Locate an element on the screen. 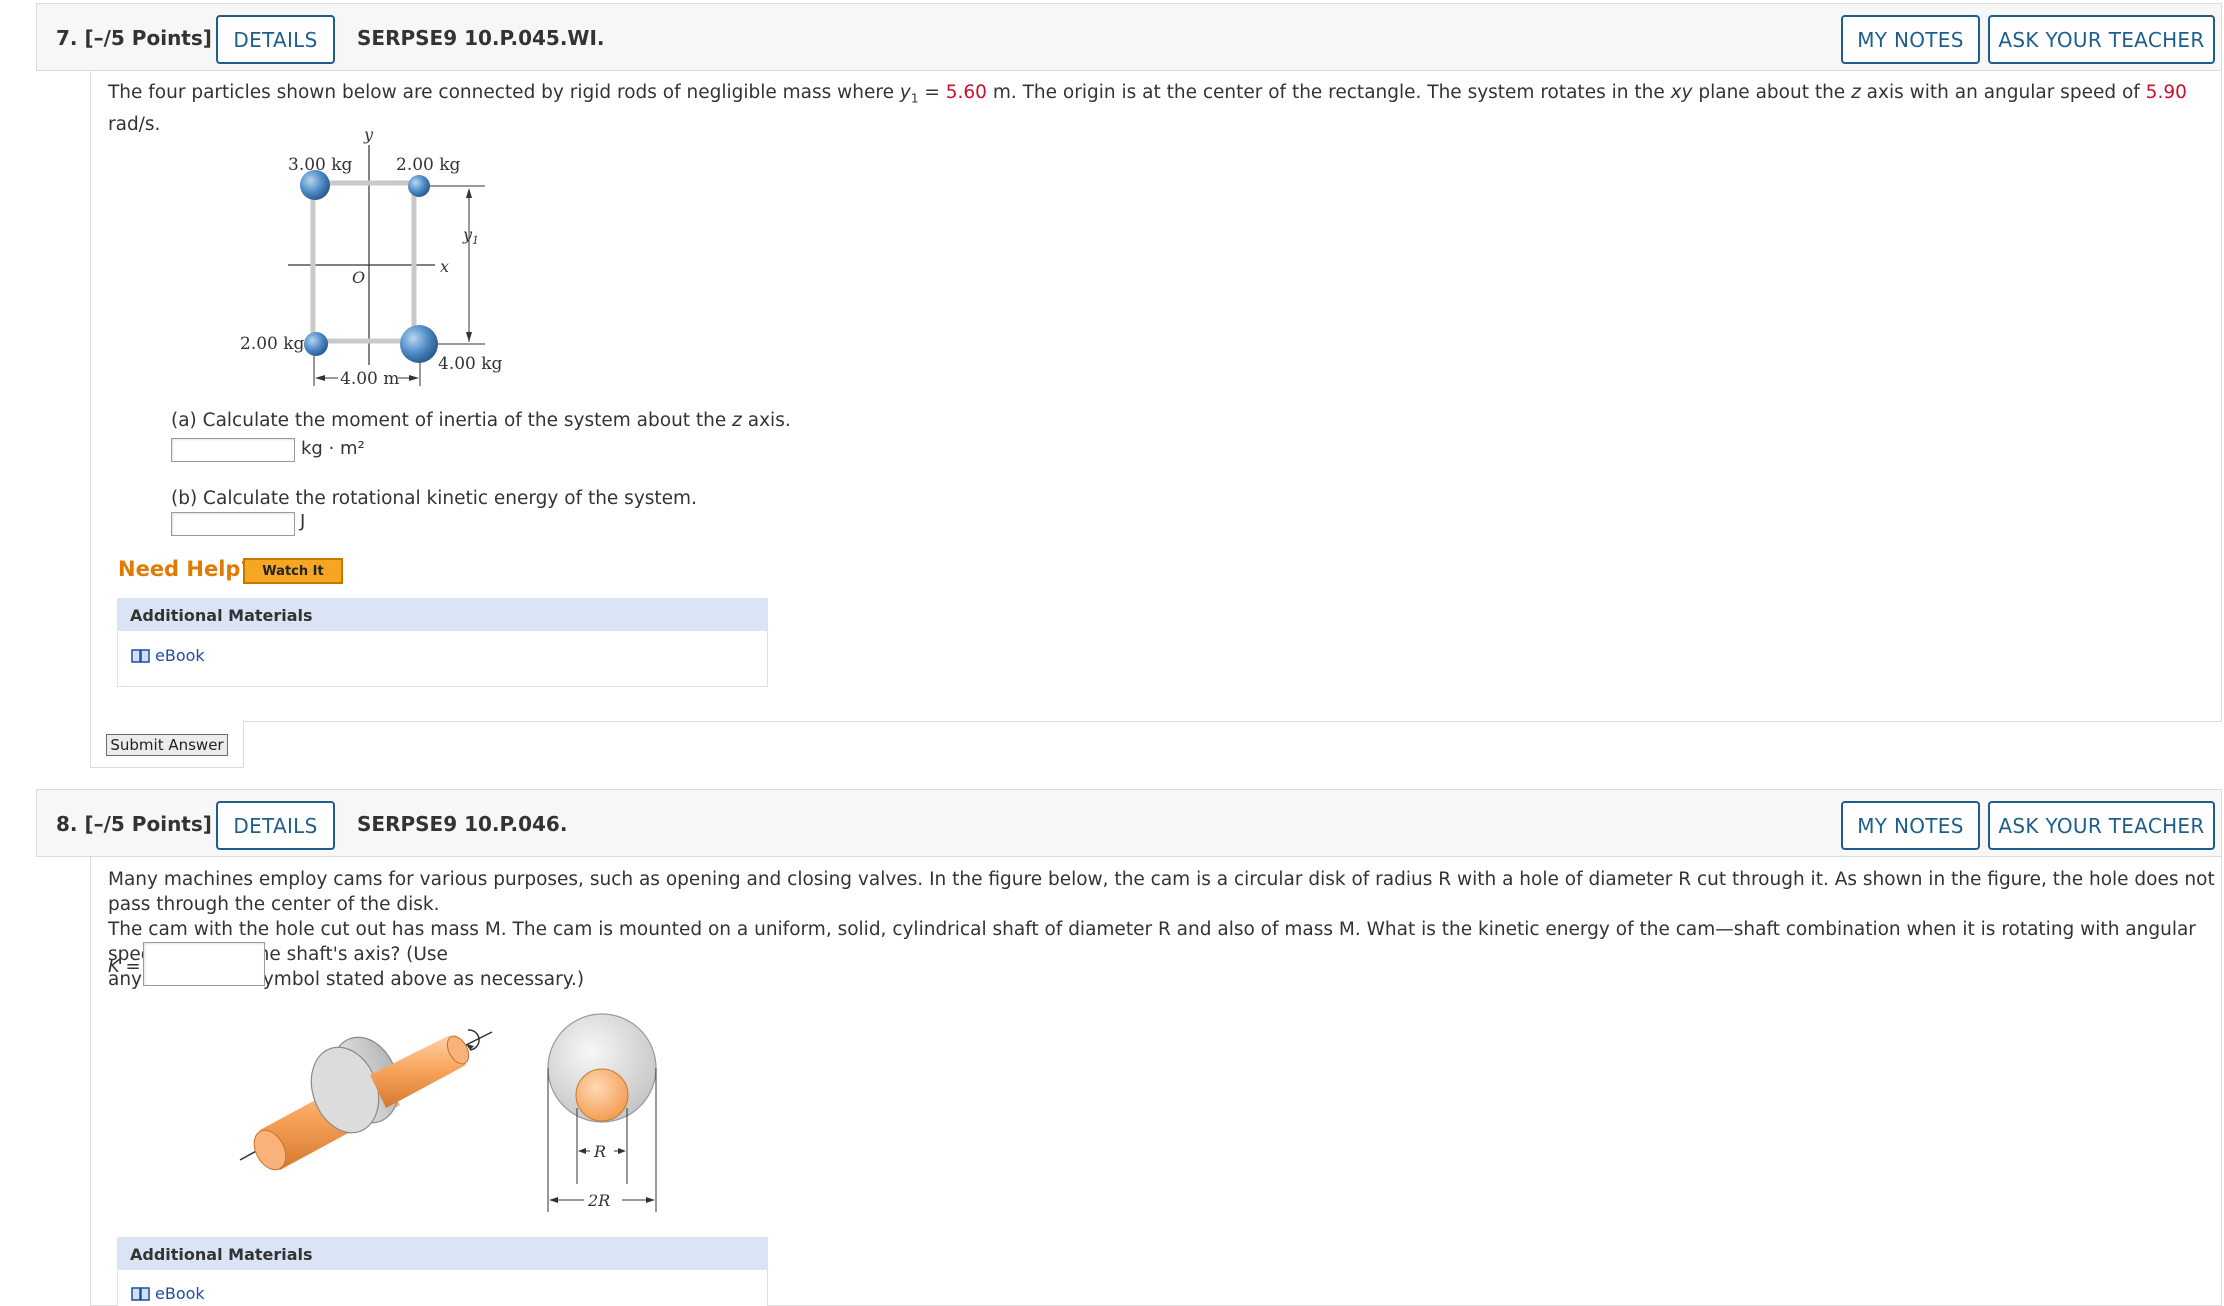 This screenshot has width=2224, height=1306. q7-label-origin: O is located at coordinates (358, 277).